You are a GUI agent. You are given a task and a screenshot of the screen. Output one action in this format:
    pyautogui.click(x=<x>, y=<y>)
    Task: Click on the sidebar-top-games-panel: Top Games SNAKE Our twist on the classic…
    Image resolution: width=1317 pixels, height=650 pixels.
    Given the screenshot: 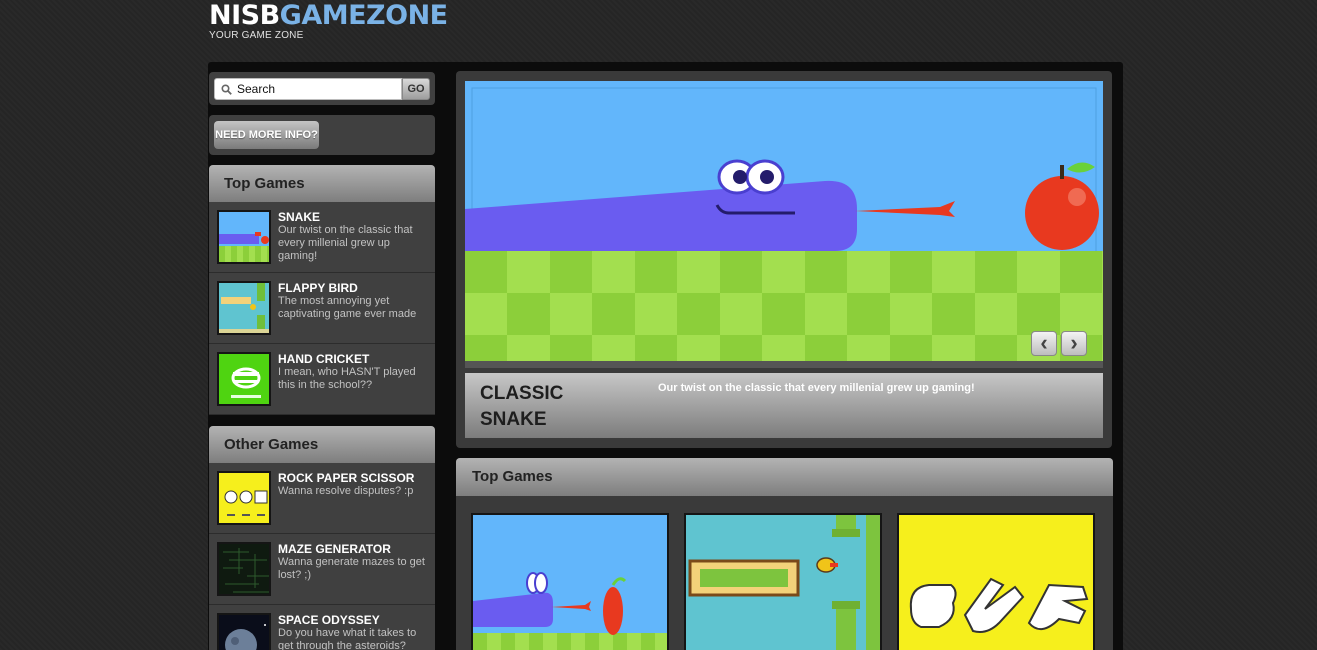 What is the action you would take?
    pyautogui.click(x=322, y=290)
    